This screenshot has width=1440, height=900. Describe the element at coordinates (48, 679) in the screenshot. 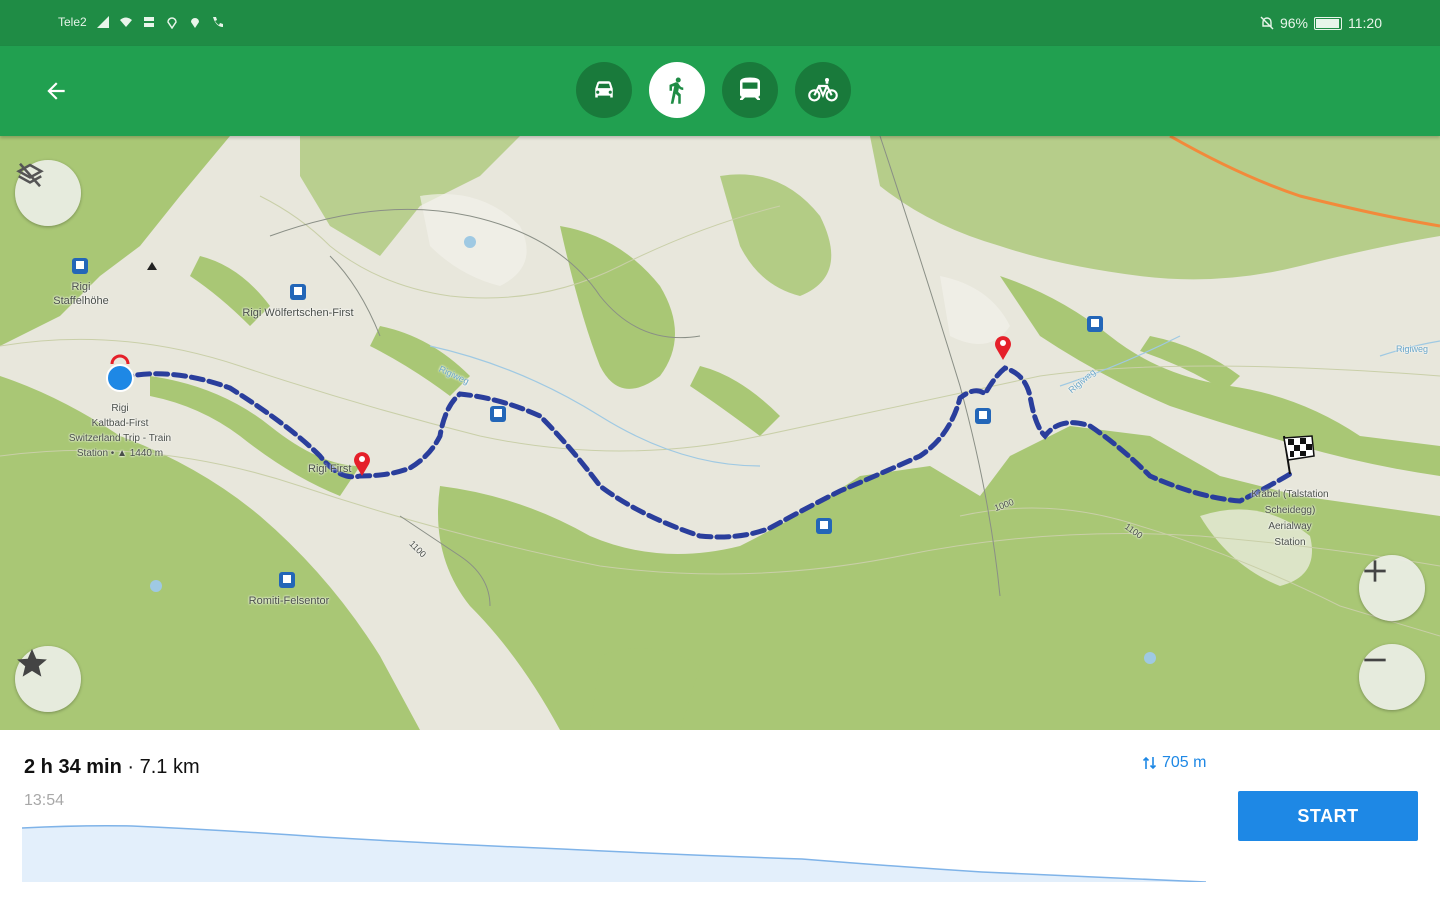

I see `favorites-button` at that location.